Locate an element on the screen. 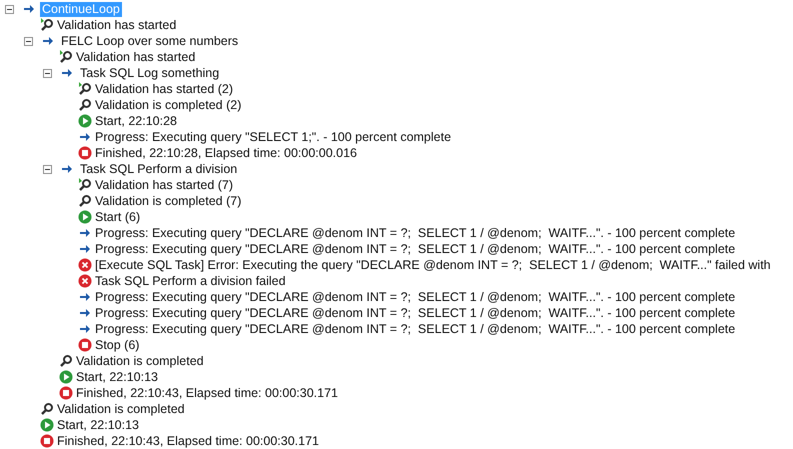 The width and height of the screenshot is (793, 449). log-entry: Task SQL Perform a division failed is located at coordinates (190, 281).